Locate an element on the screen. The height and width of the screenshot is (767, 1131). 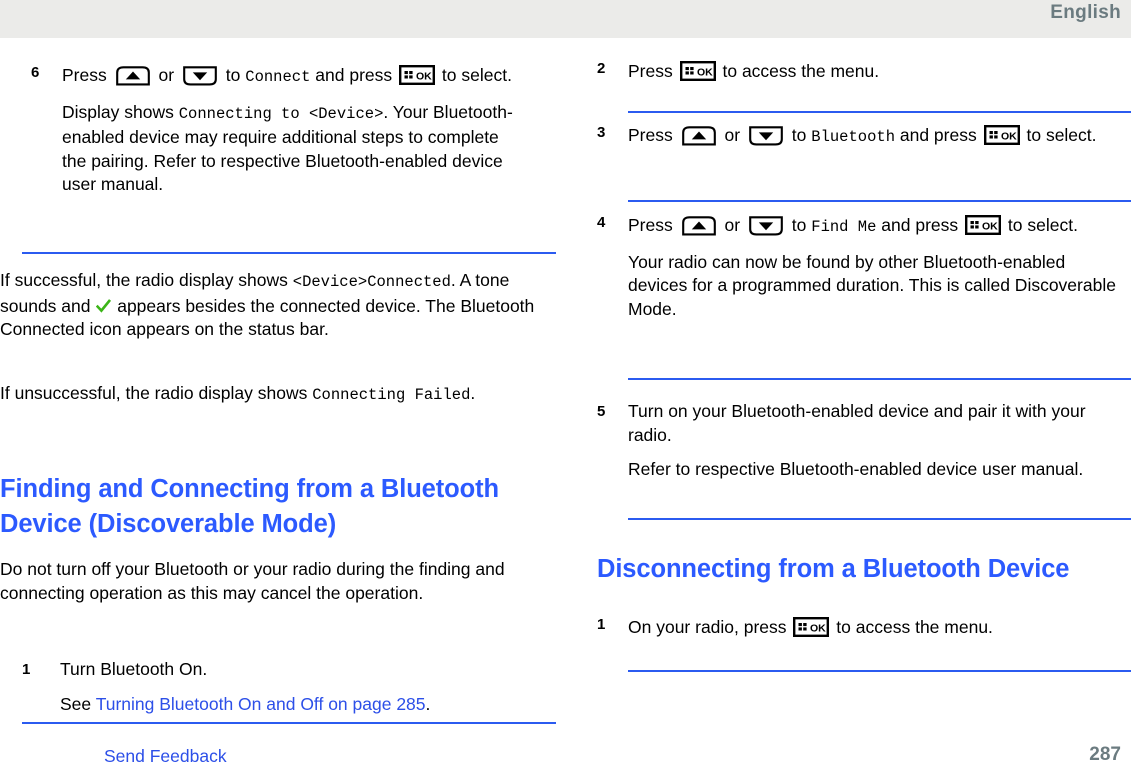
step-3-text-to-select: to select. is located at coordinates (1061, 135).